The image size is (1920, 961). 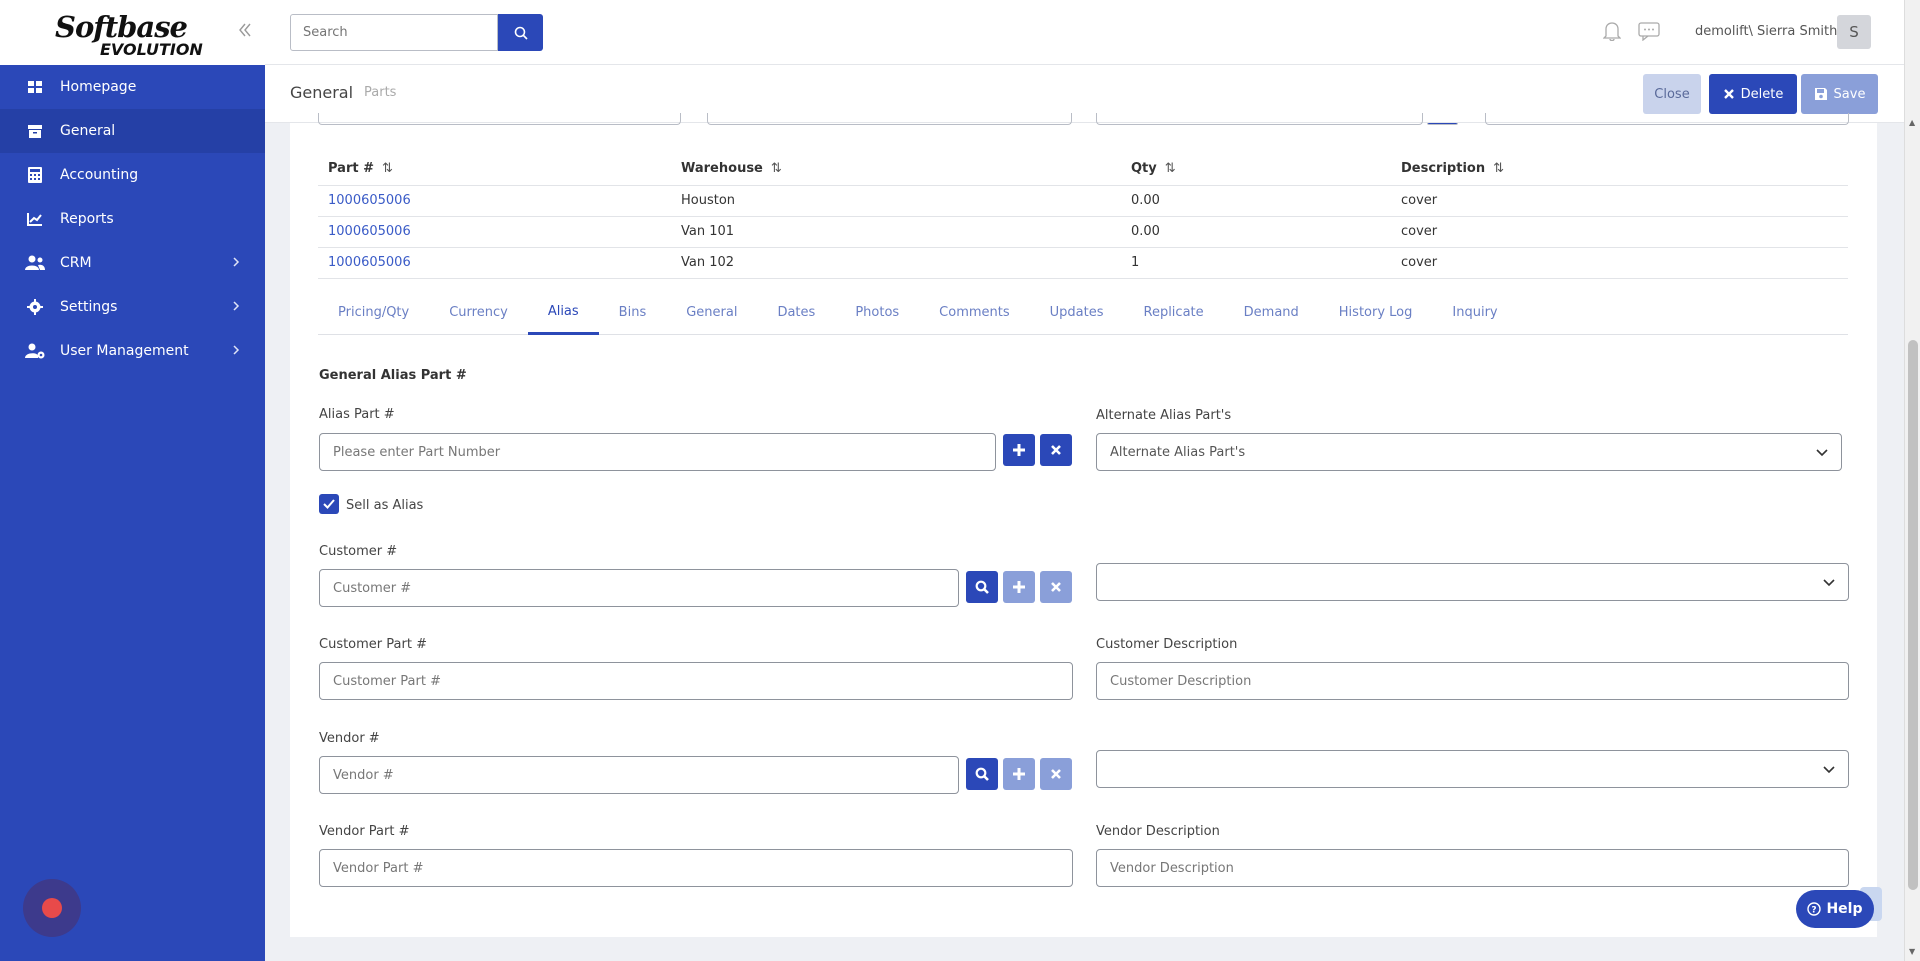 What do you see at coordinates (563, 312) in the screenshot?
I see `tab-alias: Alias` at bounding box center [563, 312].